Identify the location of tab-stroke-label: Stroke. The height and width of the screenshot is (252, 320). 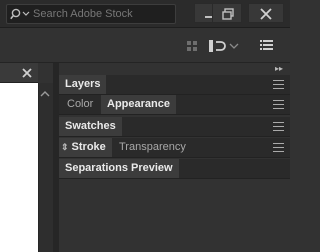
(88, 147).